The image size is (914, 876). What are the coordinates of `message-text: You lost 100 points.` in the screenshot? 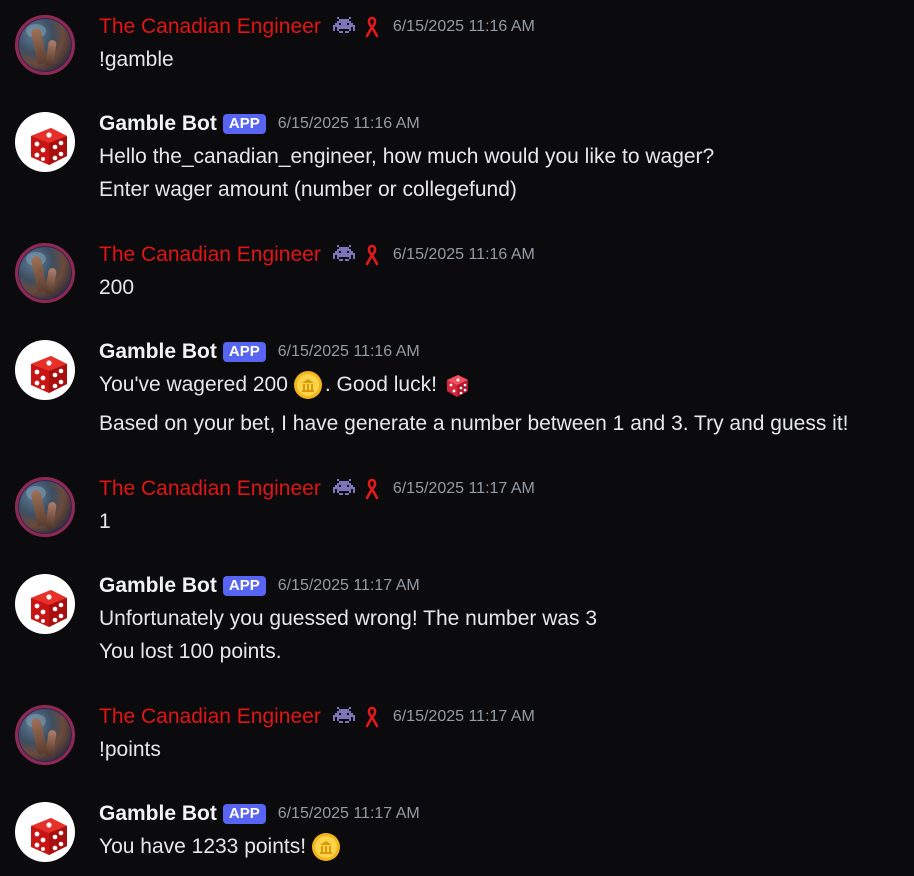 It's located at (190, 651).